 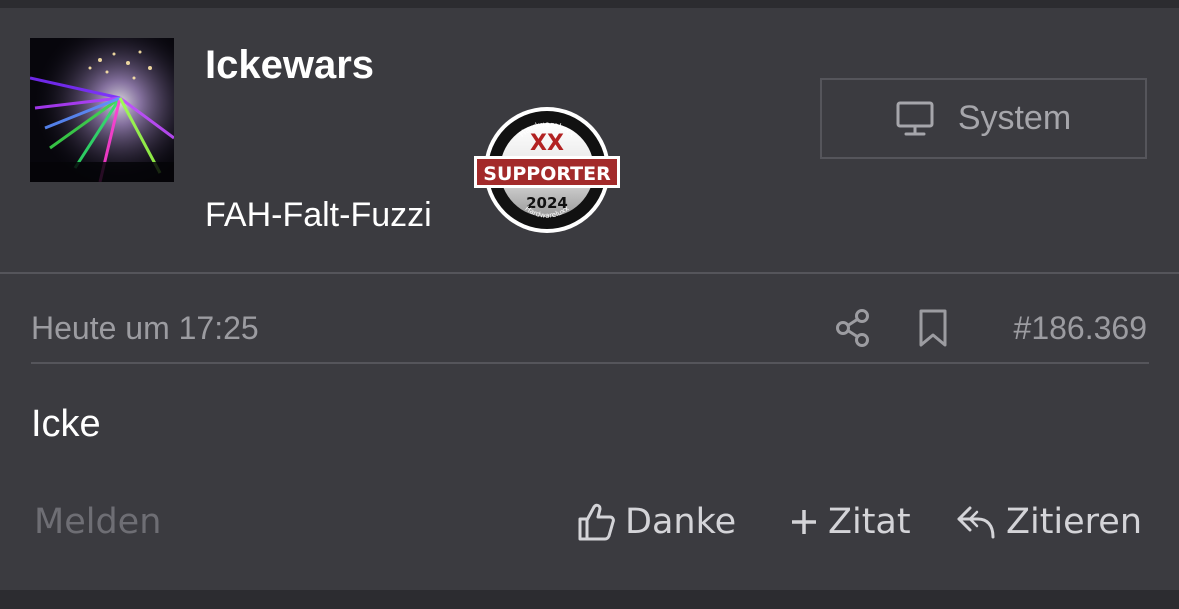 I want to click on badge-logo: XX, so click(x=547, y=143).